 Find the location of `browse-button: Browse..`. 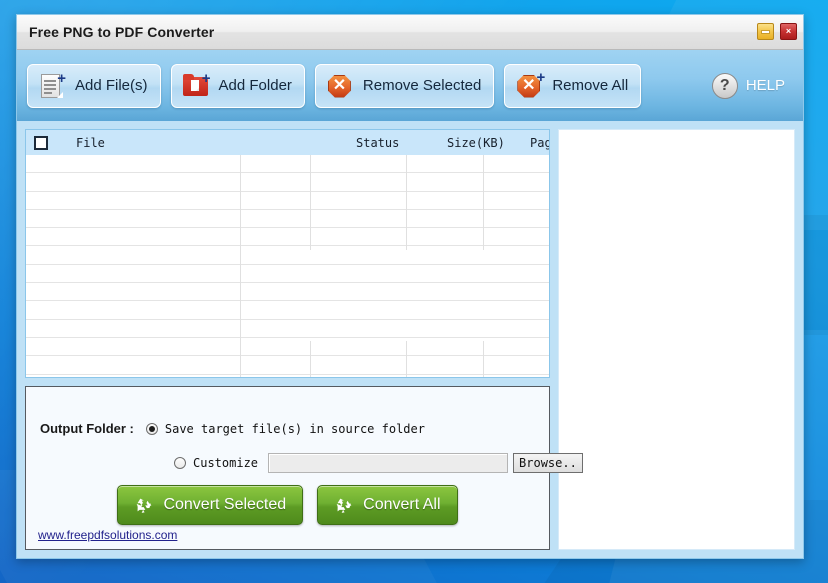

browse-button: Browse.. is located at coordinates (548, 463).